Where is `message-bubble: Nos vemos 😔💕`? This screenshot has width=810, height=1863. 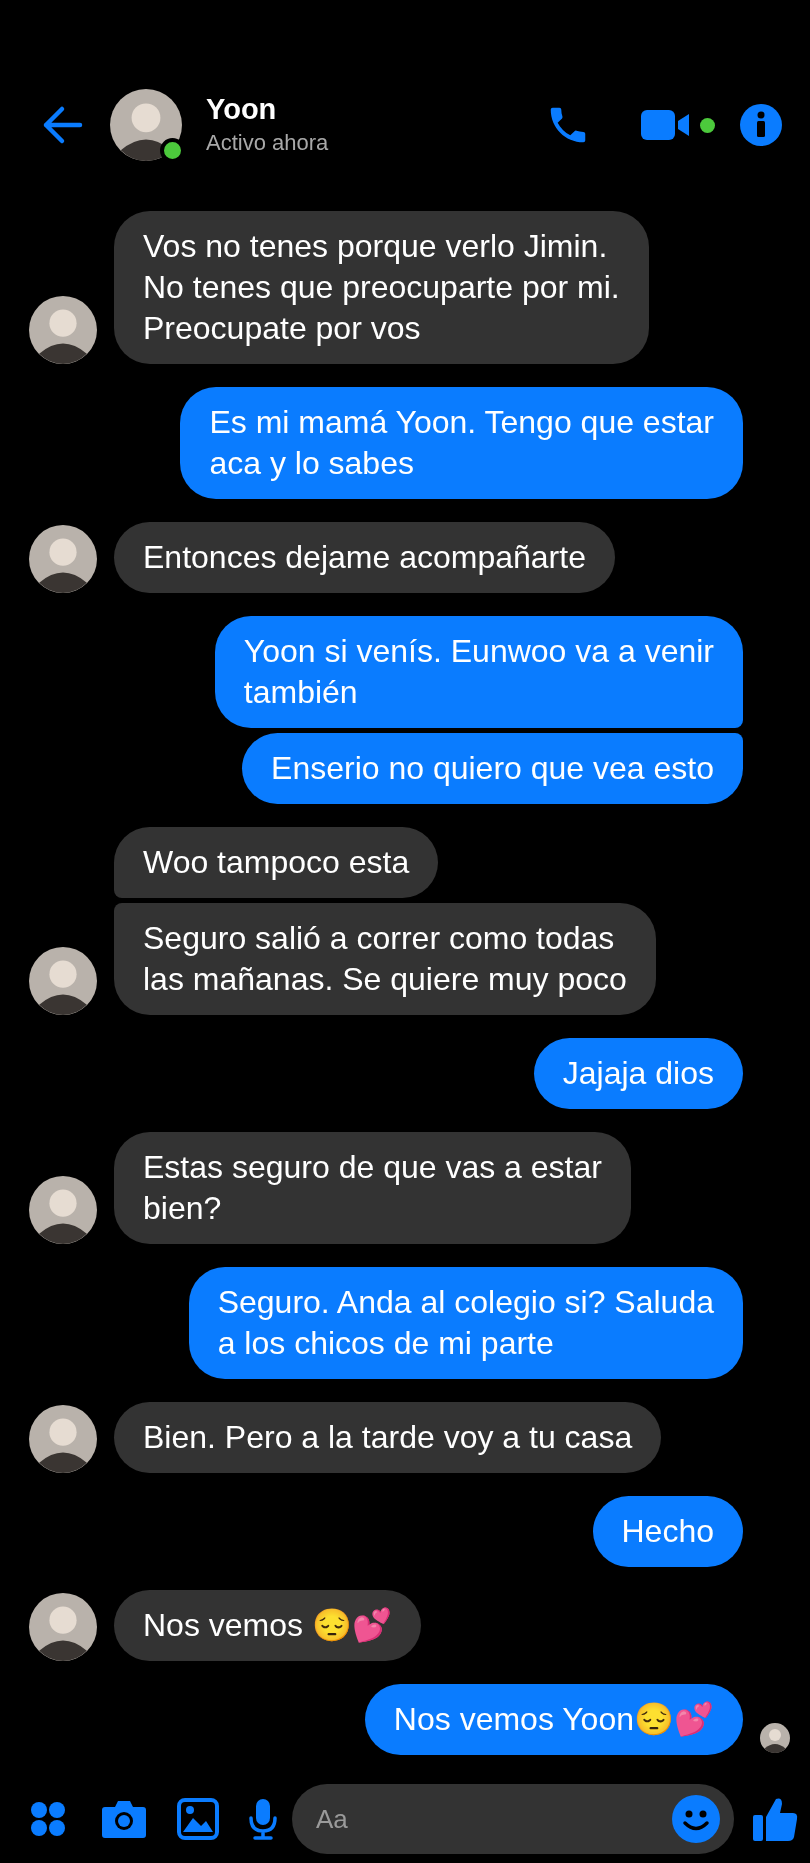
message-bubble: Nos vemos 😔💕 is located at coordinates (267, 1625).